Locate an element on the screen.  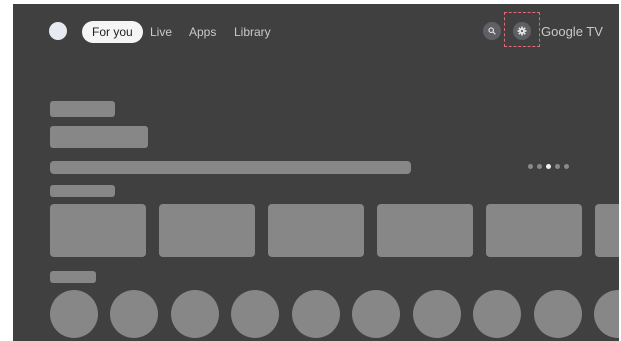
tab-live: Live is located at coordinates (161, 32).